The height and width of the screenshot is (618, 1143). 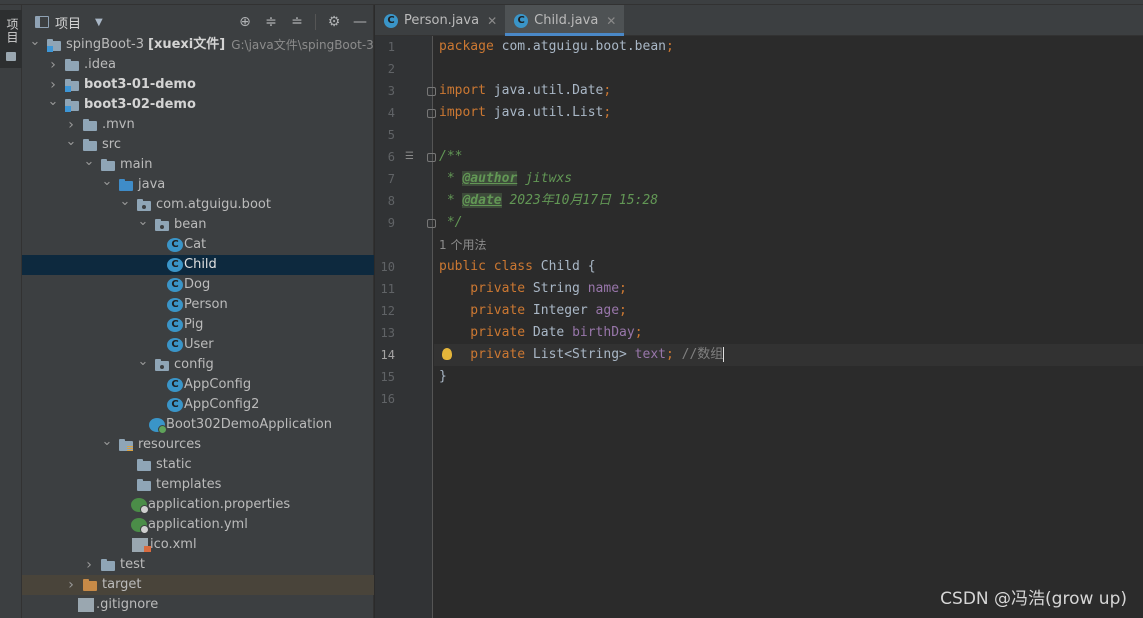 What do you see at coordinates (443, 376) in the screenshot?
I see `code-token: }` at bounding box center [443, 376].